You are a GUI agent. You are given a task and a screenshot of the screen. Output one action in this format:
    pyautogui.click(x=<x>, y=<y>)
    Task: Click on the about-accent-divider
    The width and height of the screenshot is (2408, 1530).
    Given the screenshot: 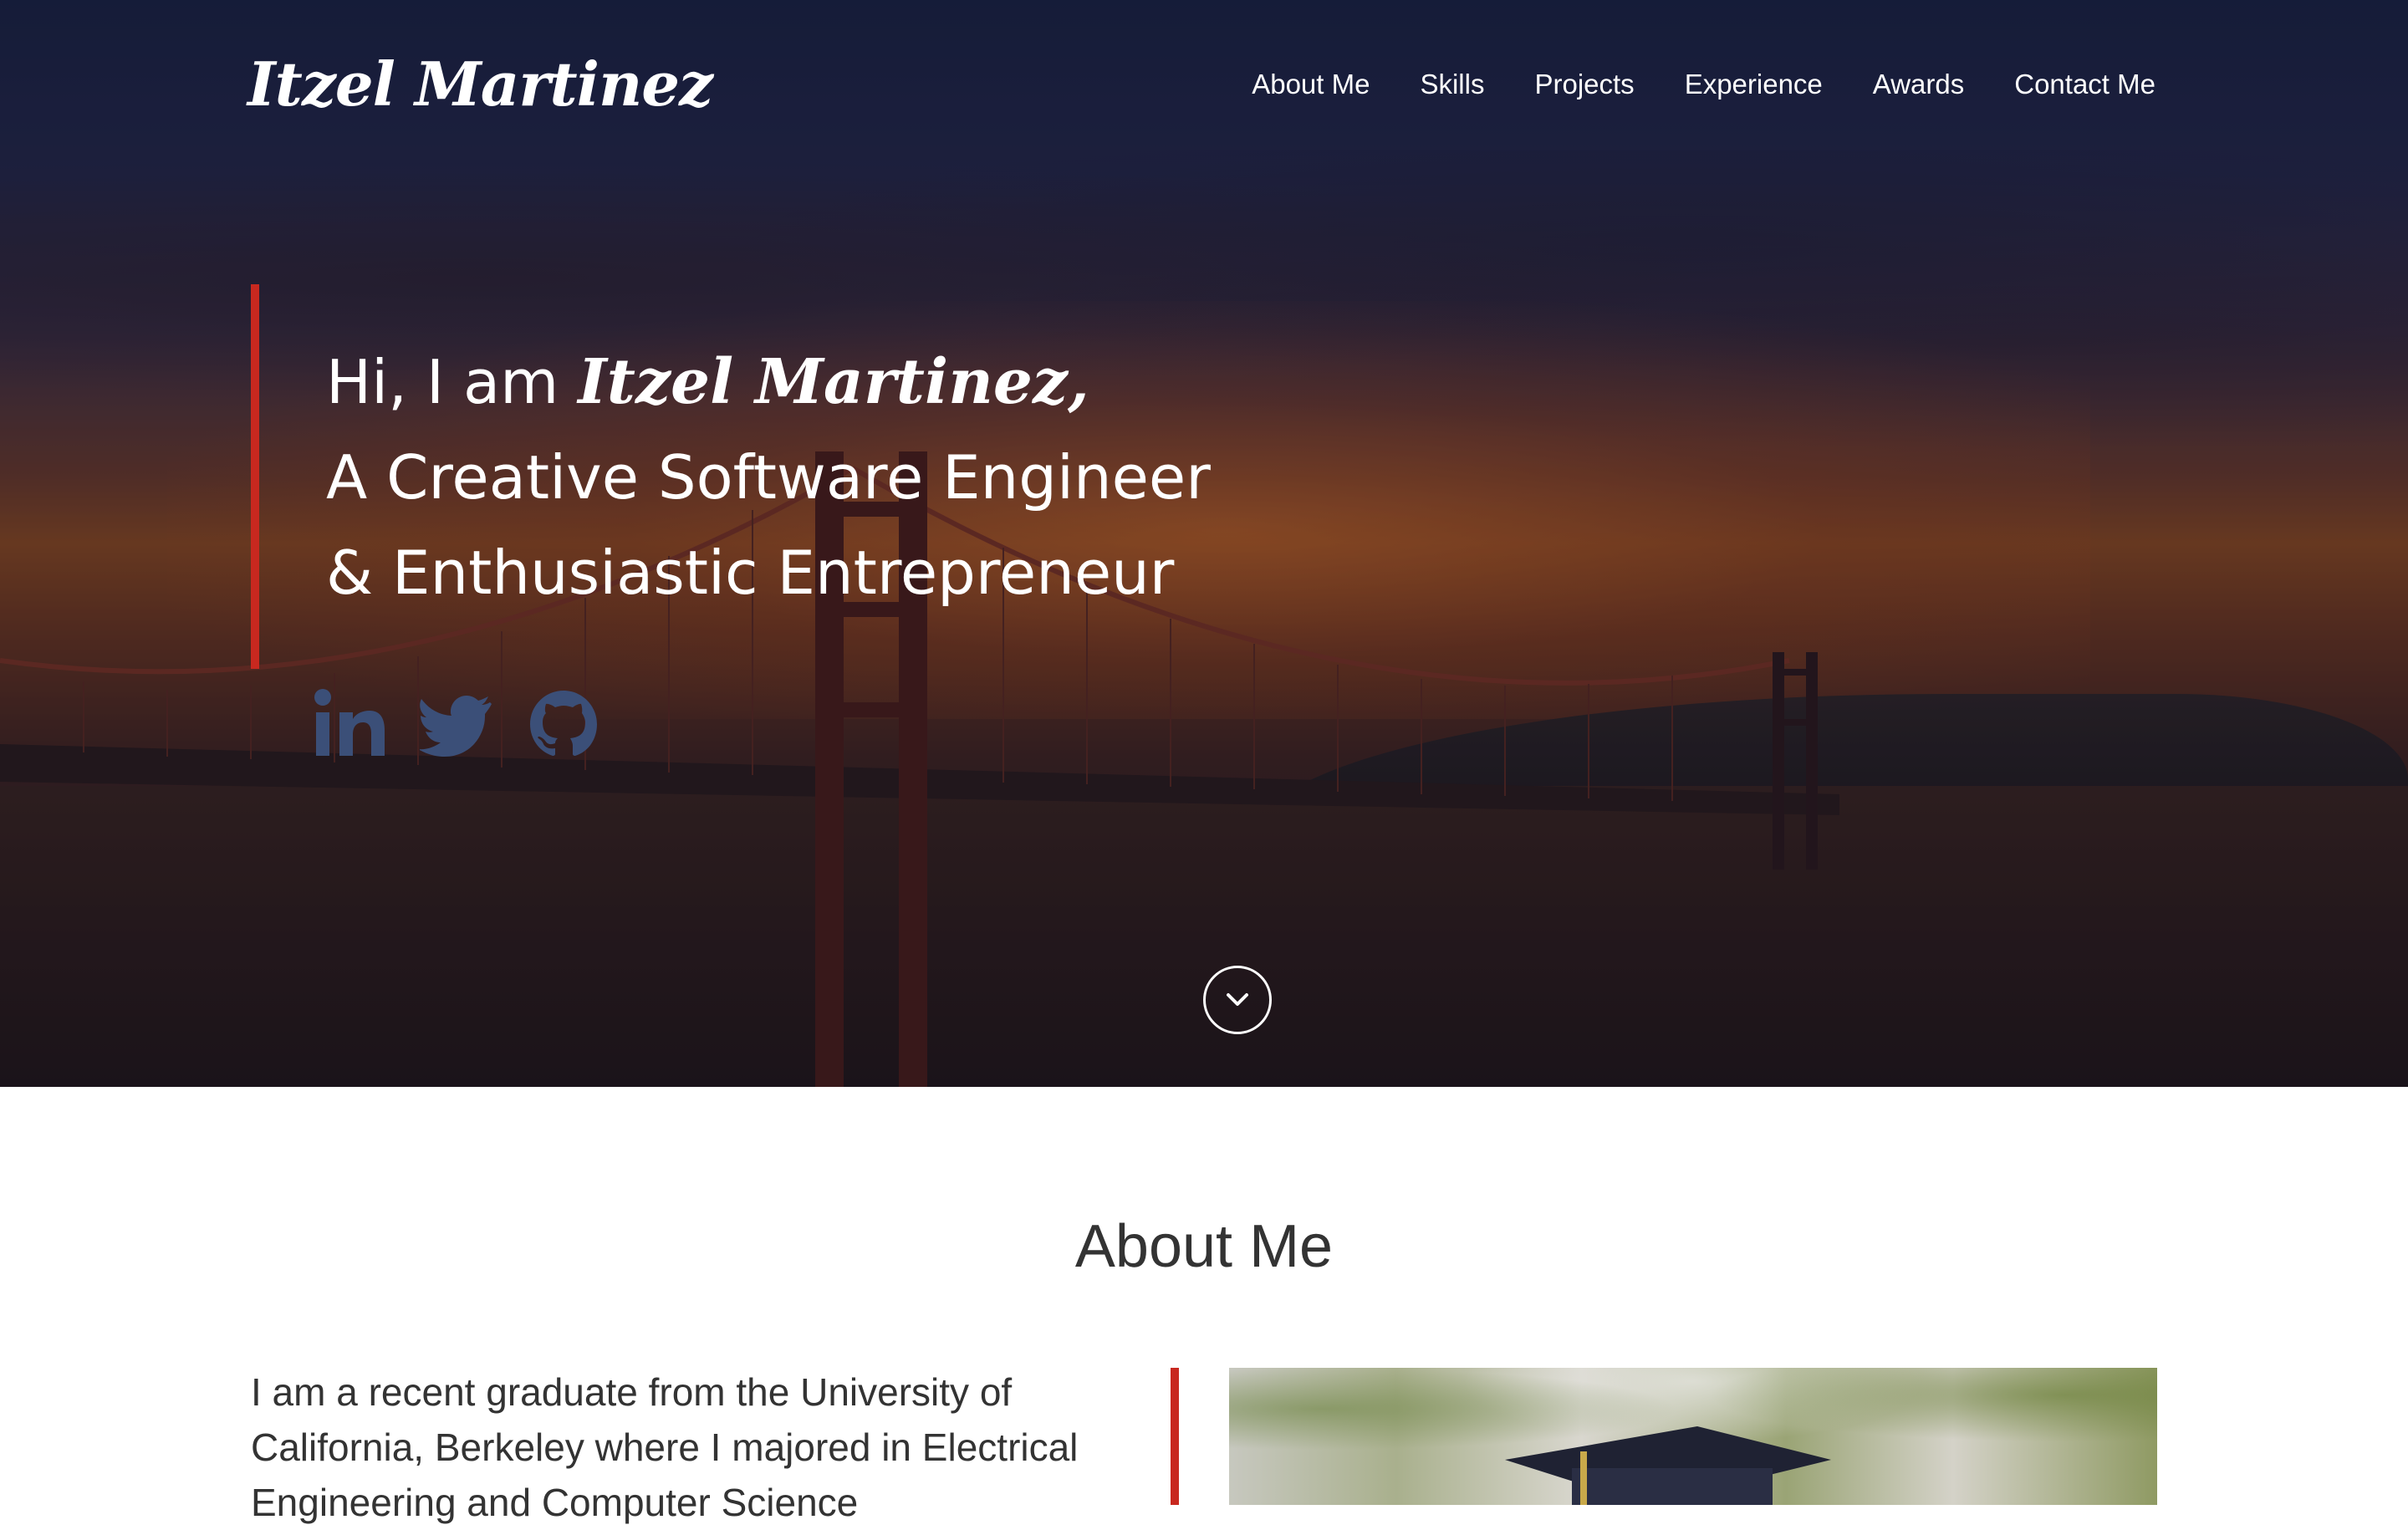 What is the action you would take?
    pyautogui.click(x=1175, y=1436)
    